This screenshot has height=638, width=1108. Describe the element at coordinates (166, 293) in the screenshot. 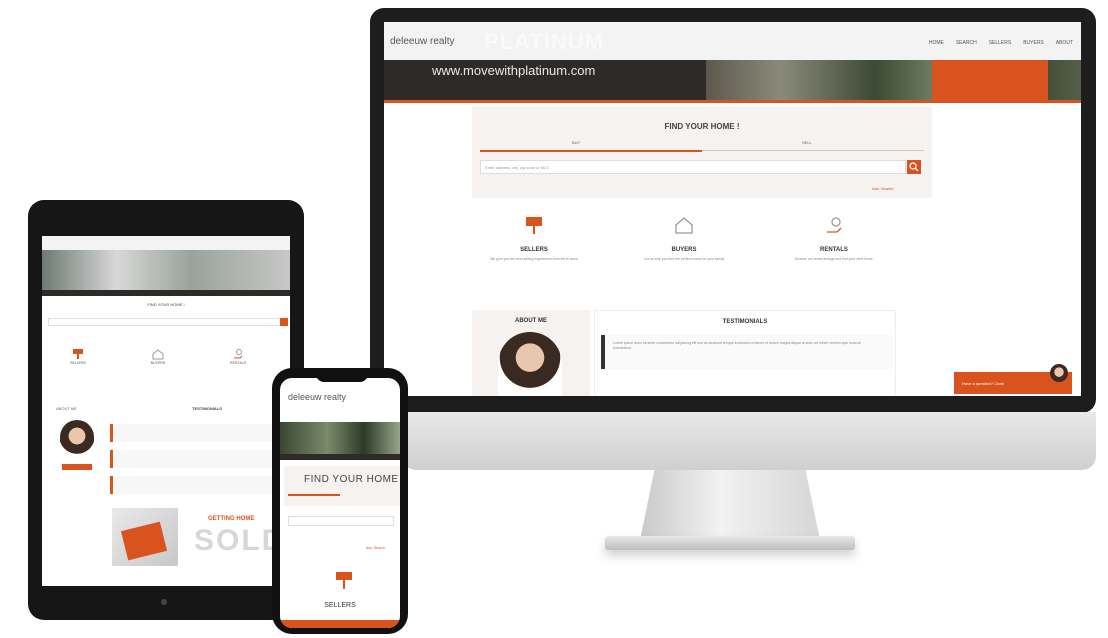

I see `tablet-hero-band` at that location.